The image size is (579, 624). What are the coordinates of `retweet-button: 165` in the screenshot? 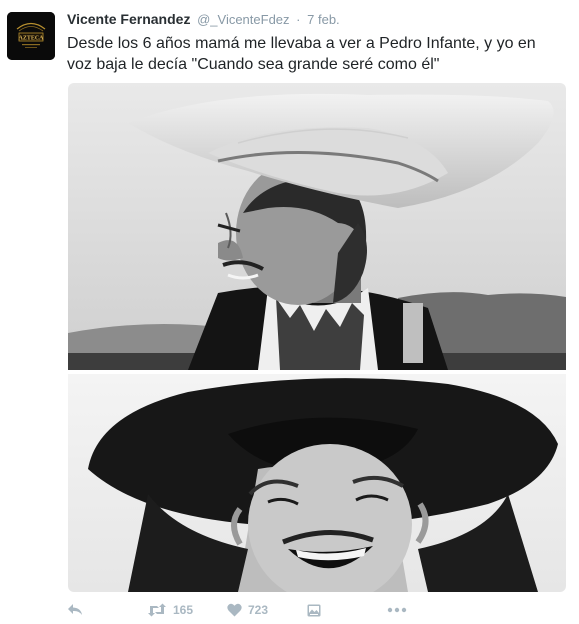 It's located at (170, 610).